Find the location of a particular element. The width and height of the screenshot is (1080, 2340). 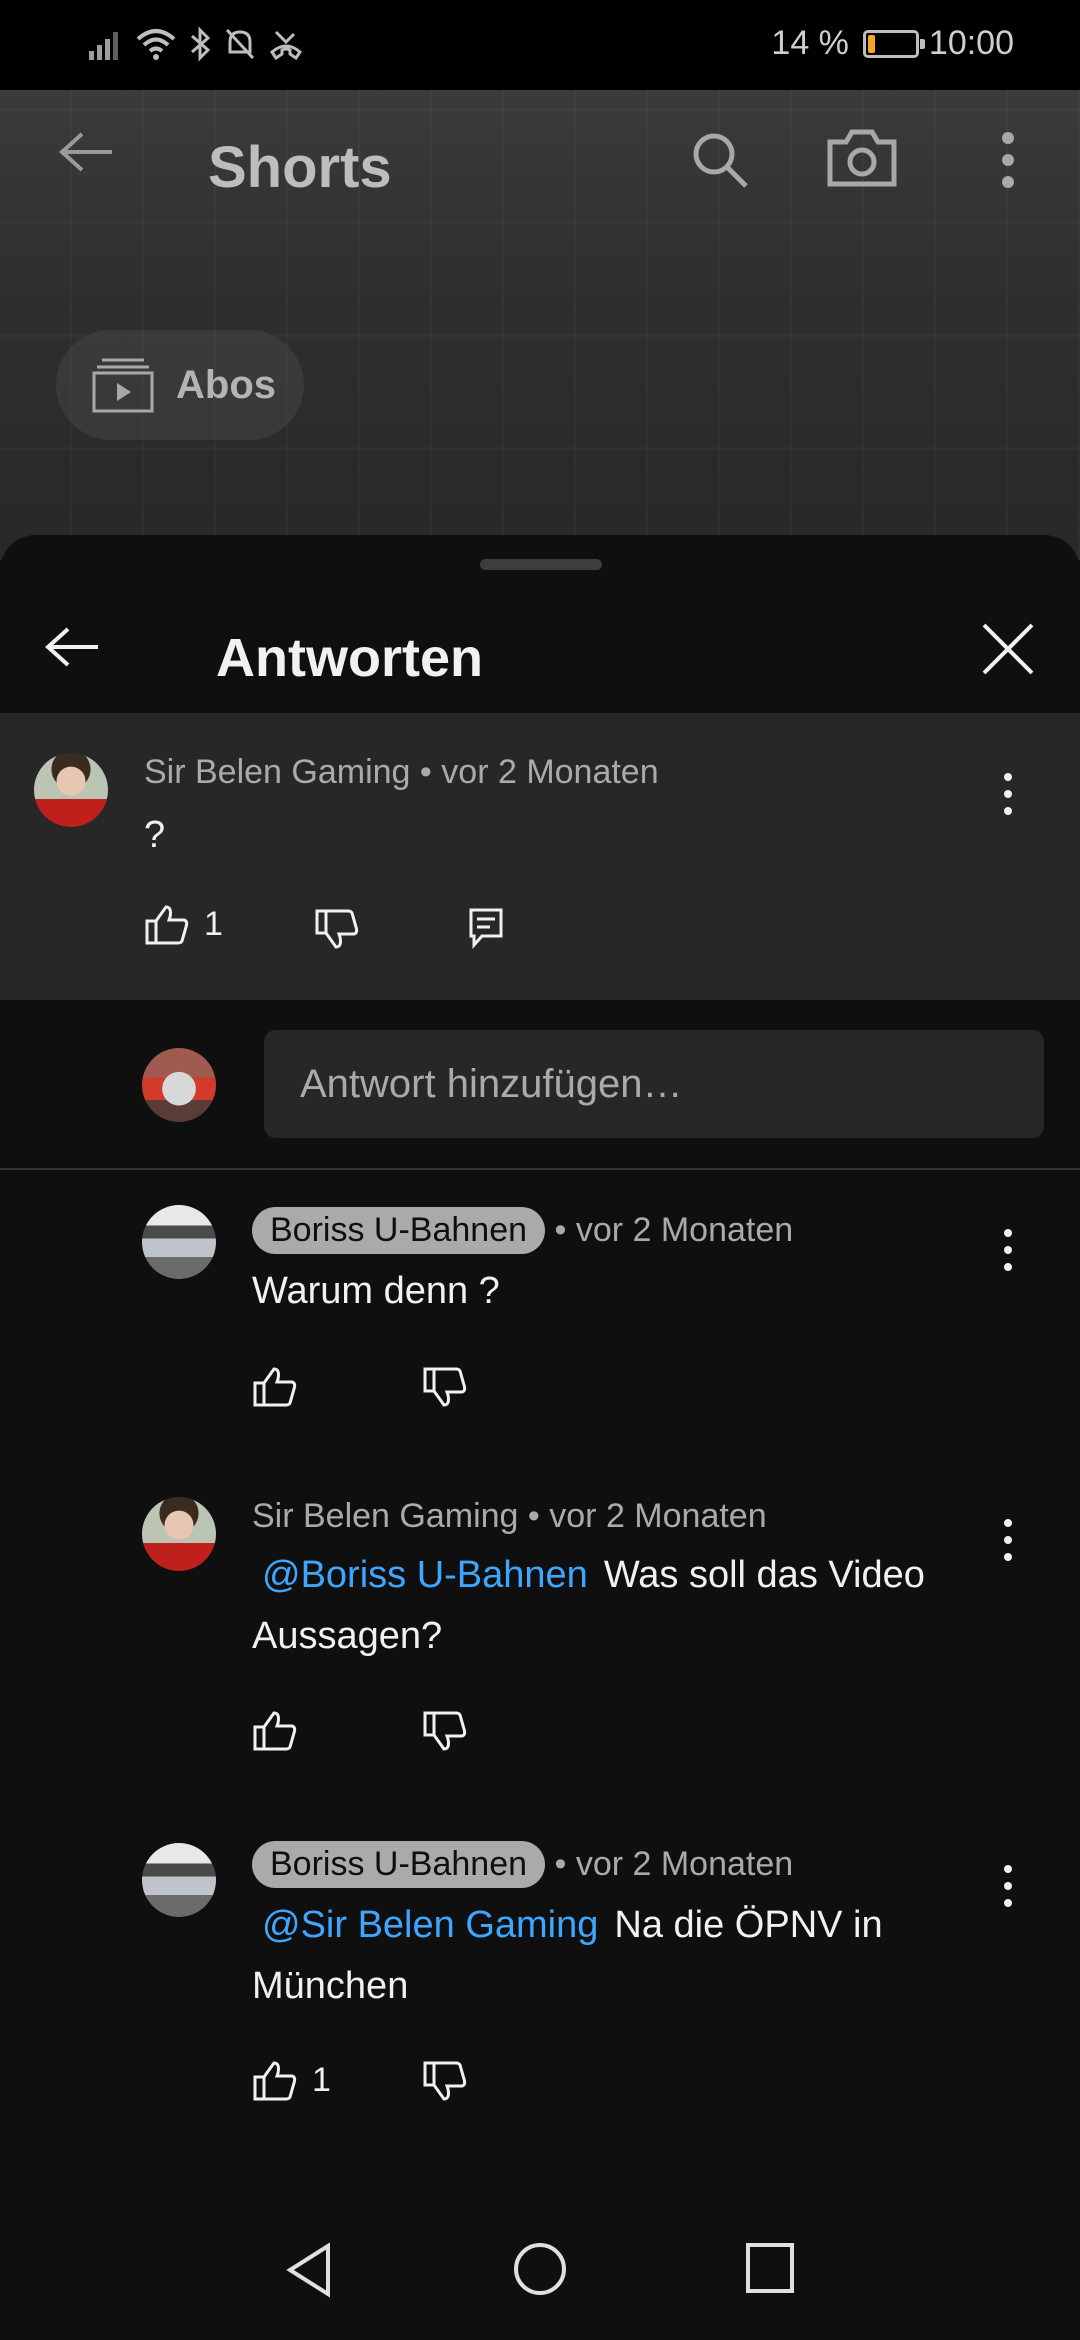

comment-meta: Sir Belen Gaming • vor 2 Monaten is located at coordinates (401, 772).